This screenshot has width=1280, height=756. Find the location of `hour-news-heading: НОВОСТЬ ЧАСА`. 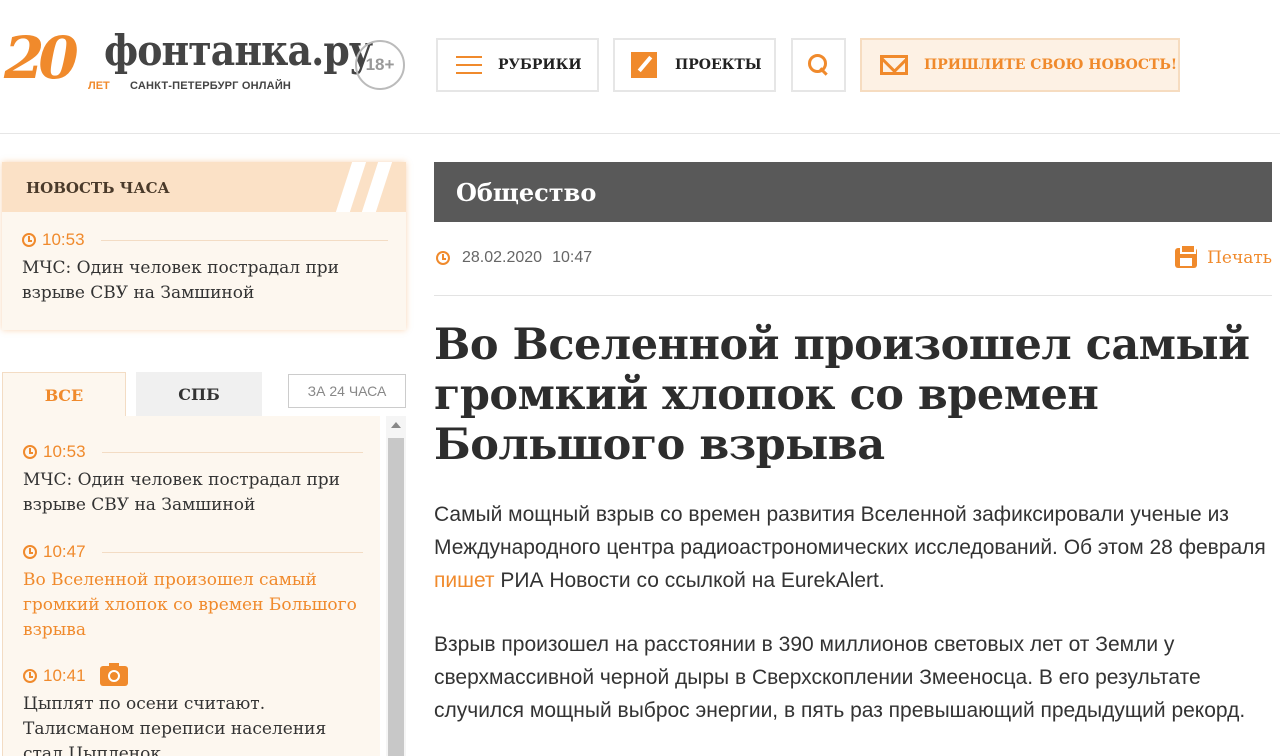

hour-news-heading: НОВОСТЬ ЧАСА is located at coordinates (98, 188).